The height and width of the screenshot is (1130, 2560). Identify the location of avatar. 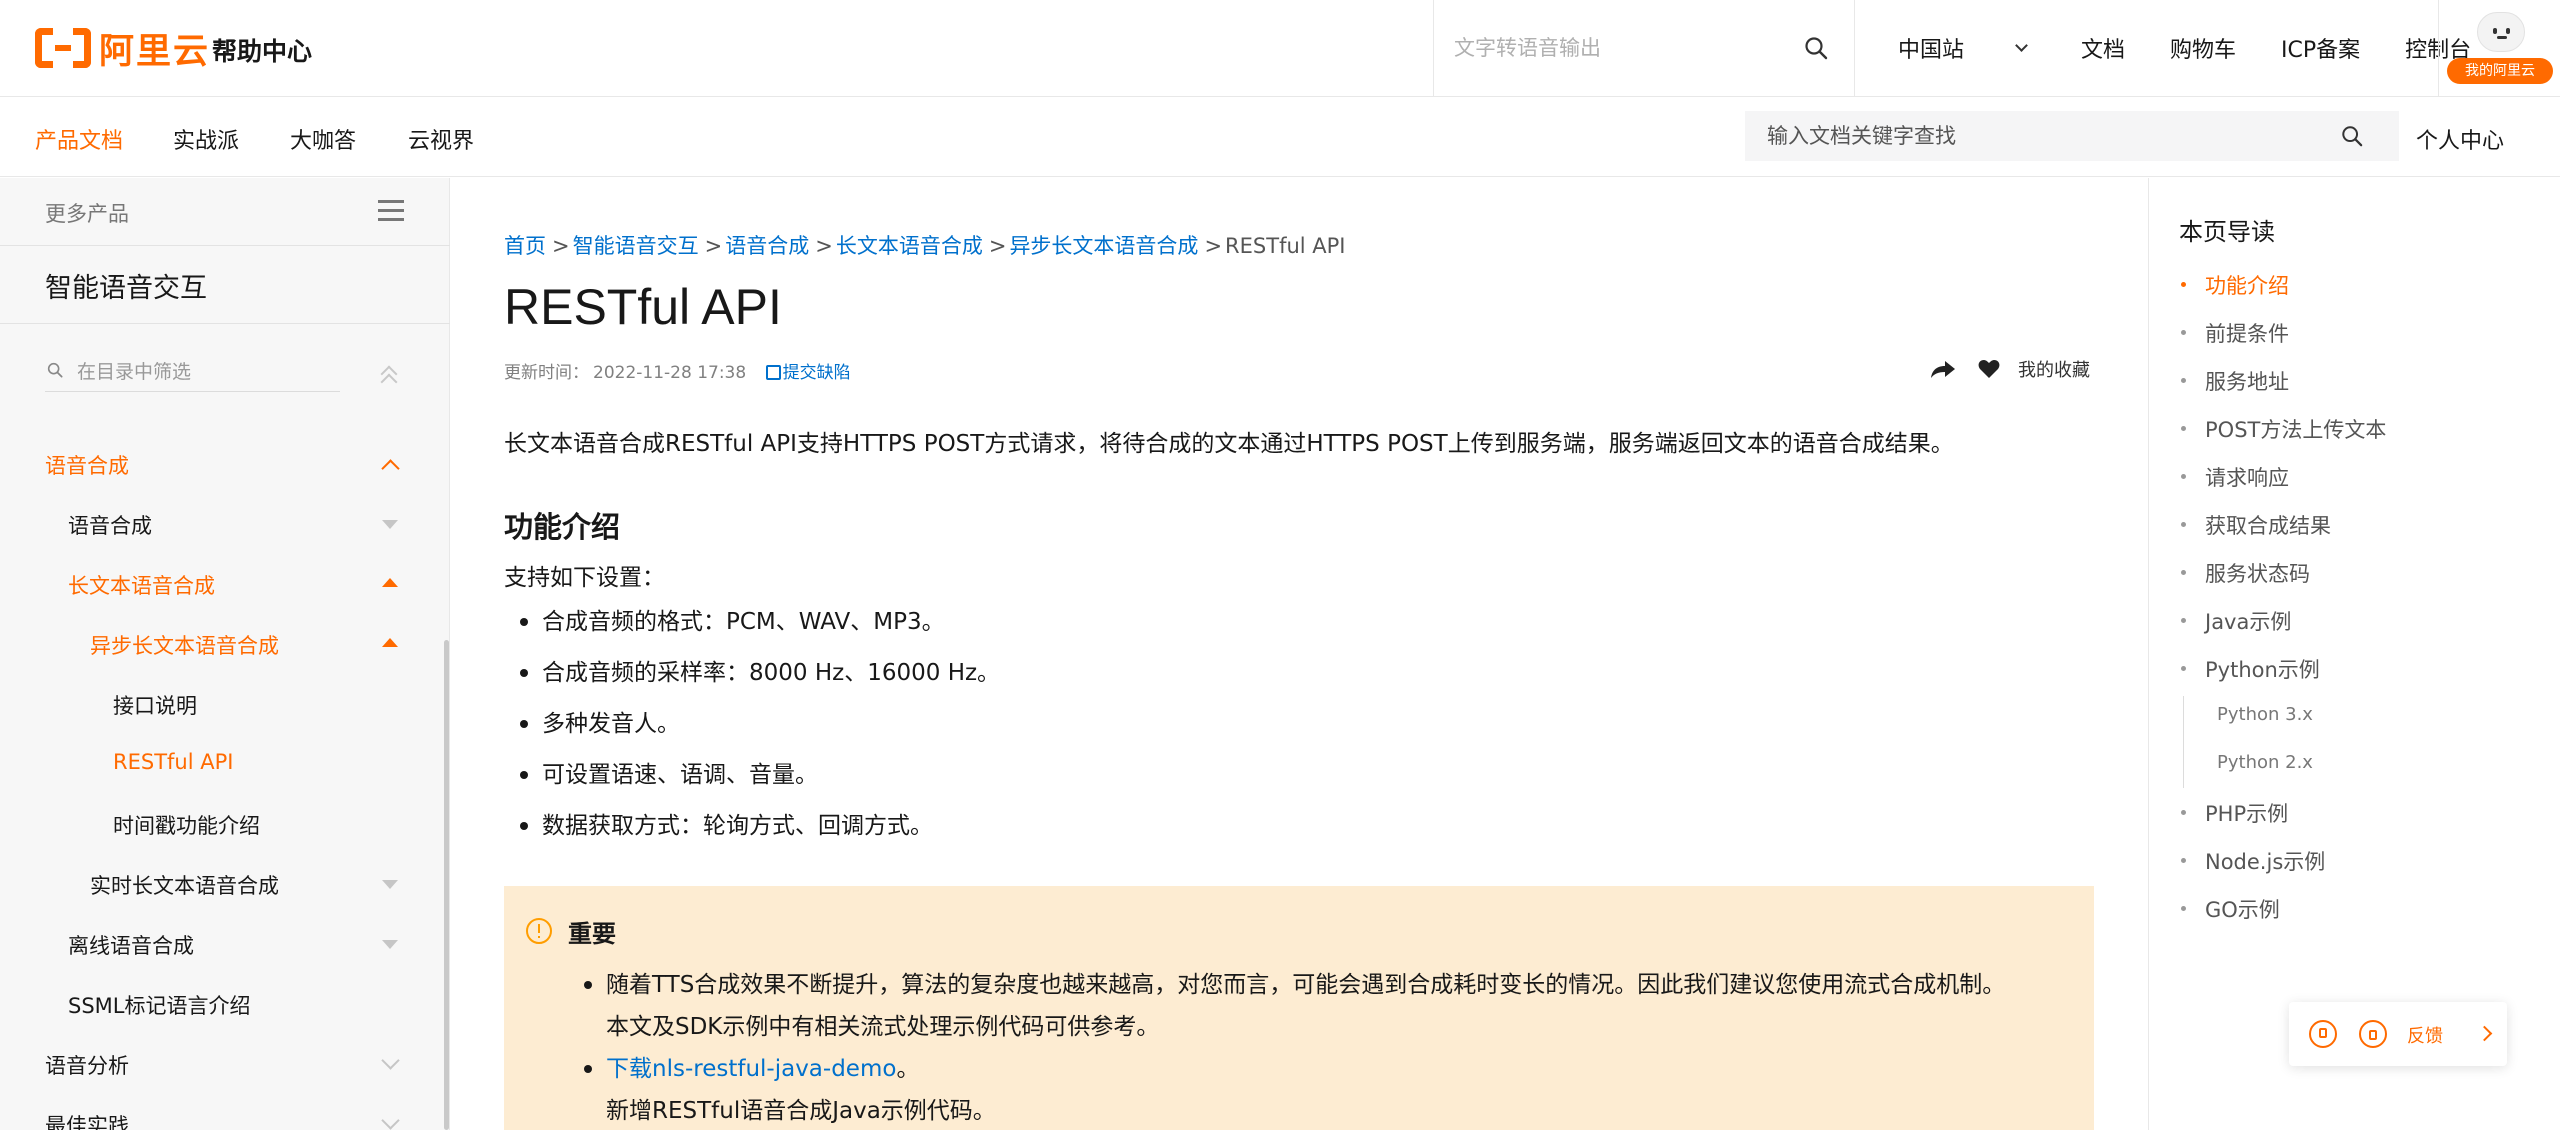
(2501, 32).